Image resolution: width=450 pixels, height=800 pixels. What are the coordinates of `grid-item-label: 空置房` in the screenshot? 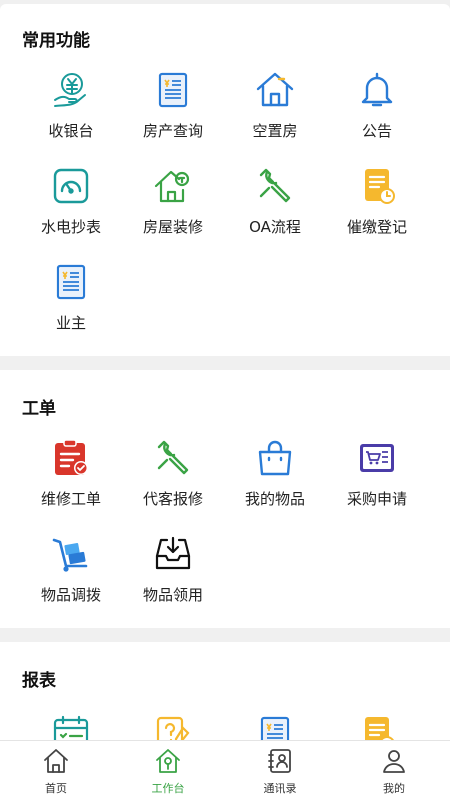 It's located at (275, 131).